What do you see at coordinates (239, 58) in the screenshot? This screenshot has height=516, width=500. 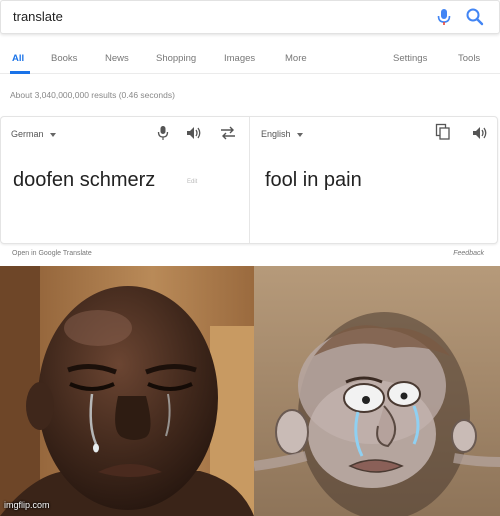 I see `tab-images: Images` at bounding box center [239, 58].